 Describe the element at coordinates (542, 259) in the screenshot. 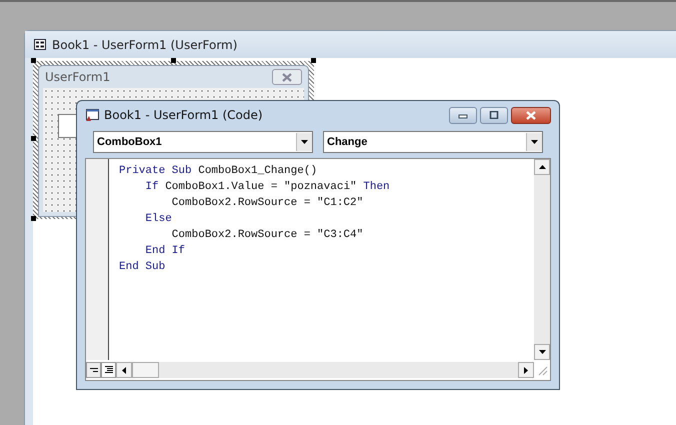

I see `vertical-scrollbar` at that location.